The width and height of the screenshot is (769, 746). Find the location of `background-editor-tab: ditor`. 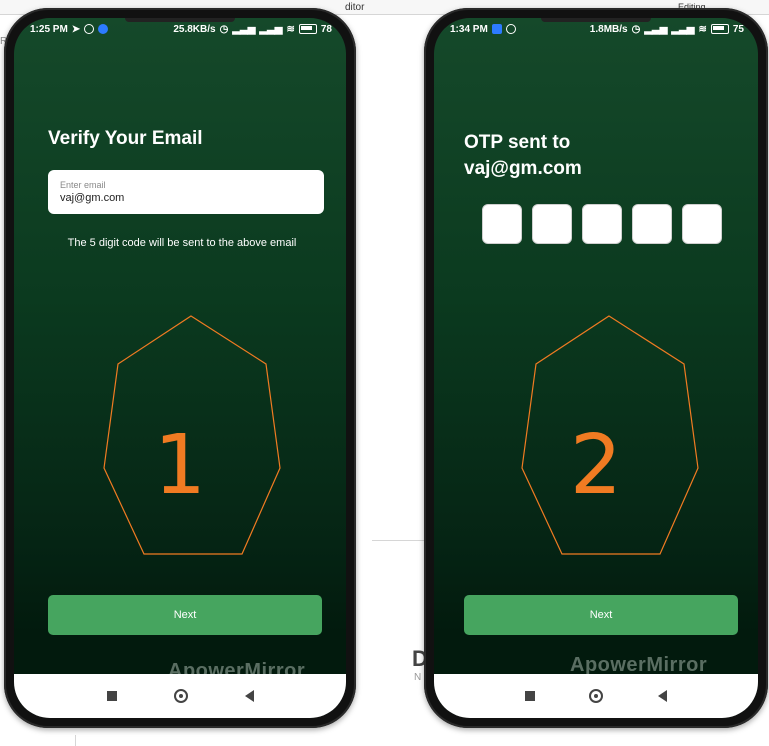

background-editor-tab: ditor is located at coordinates (355, 7).